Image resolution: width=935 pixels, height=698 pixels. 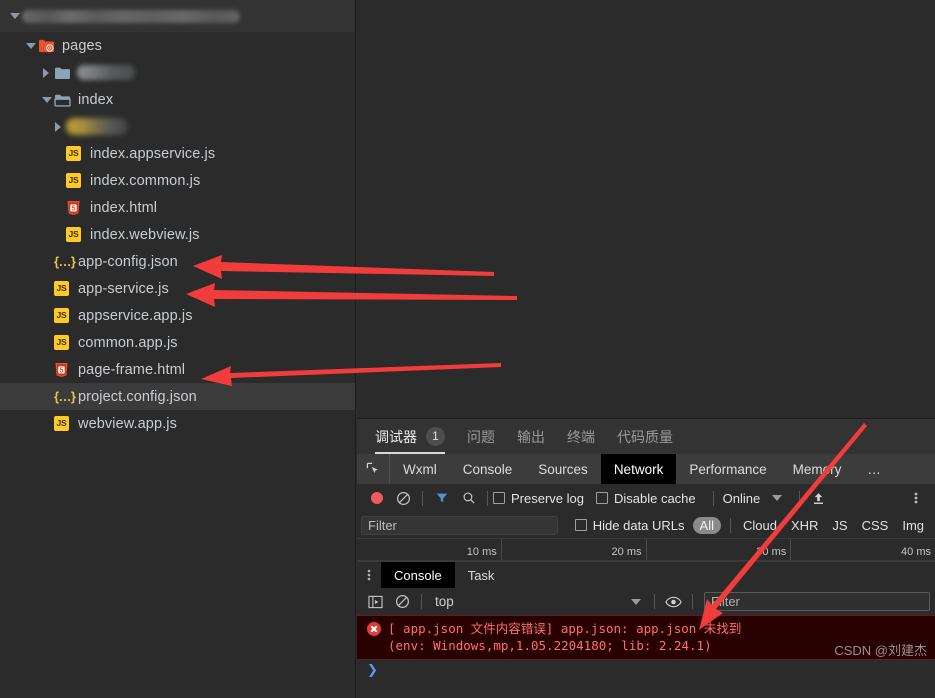 I want to click on csdn-watermark: CSDN @刘建杰, so click(x=880, y=650).